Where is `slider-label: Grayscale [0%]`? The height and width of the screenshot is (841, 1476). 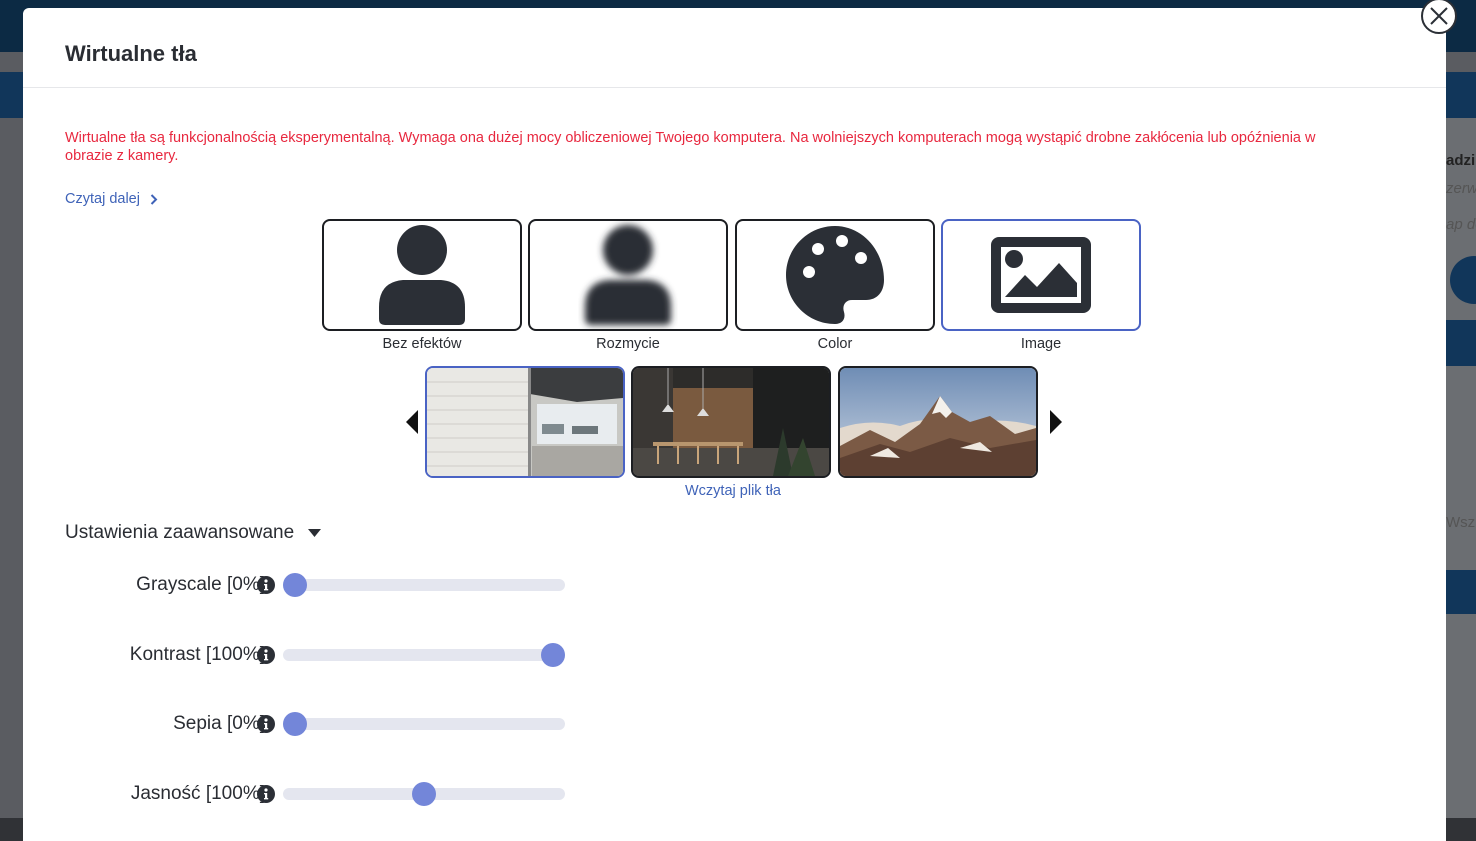 slider-label: Grayscale [0%] is located at coordinates (200, 584).